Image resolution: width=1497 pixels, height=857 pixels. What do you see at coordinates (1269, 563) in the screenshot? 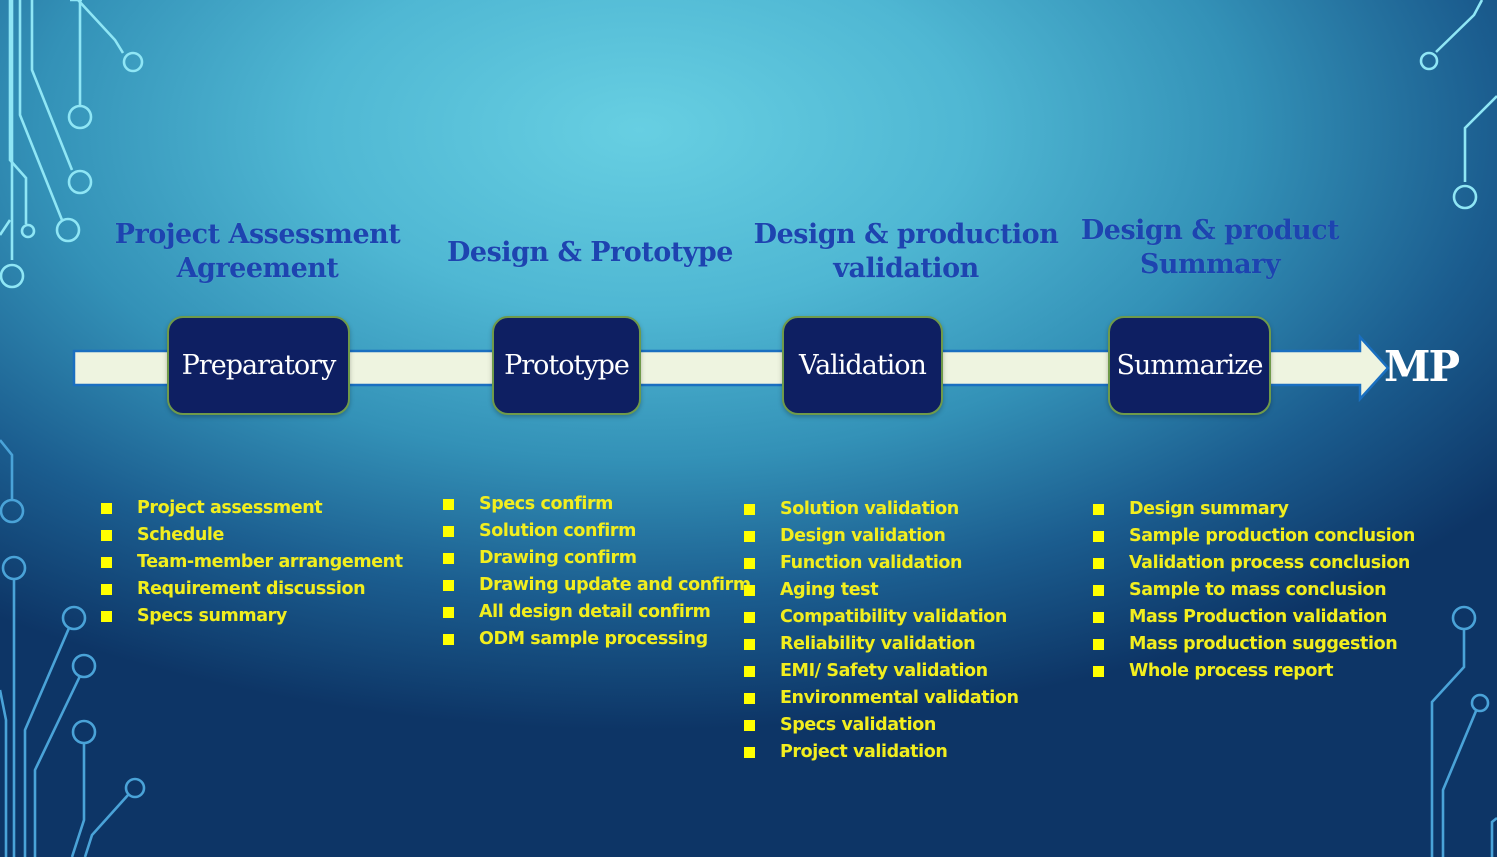
I see `task-label: Validation process conclusion` at bounding box center [1269, 563].